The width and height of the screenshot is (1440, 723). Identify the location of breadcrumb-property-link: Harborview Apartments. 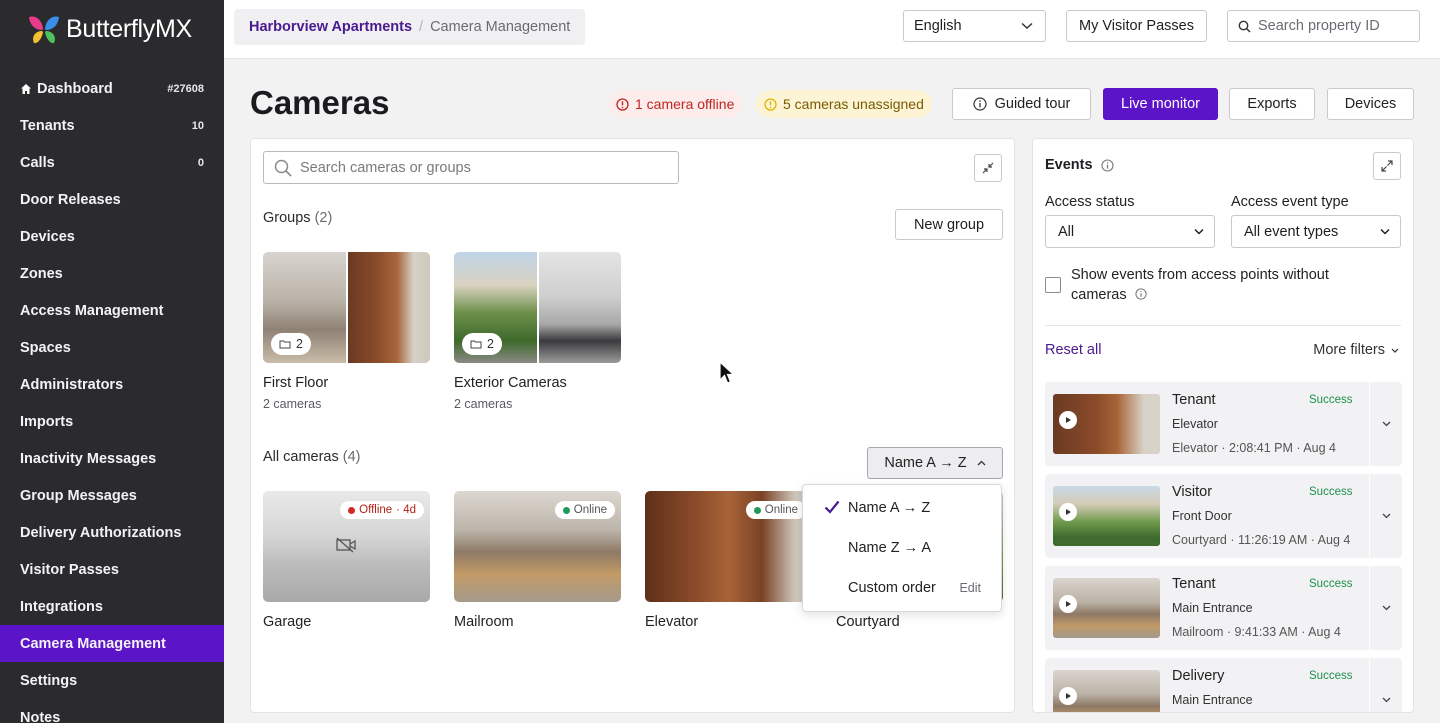
(330, 27).